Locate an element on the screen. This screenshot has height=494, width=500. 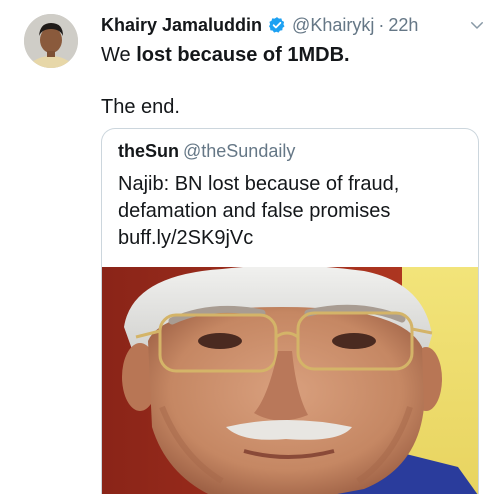
author-avatar is located at coordinates (51, 41).